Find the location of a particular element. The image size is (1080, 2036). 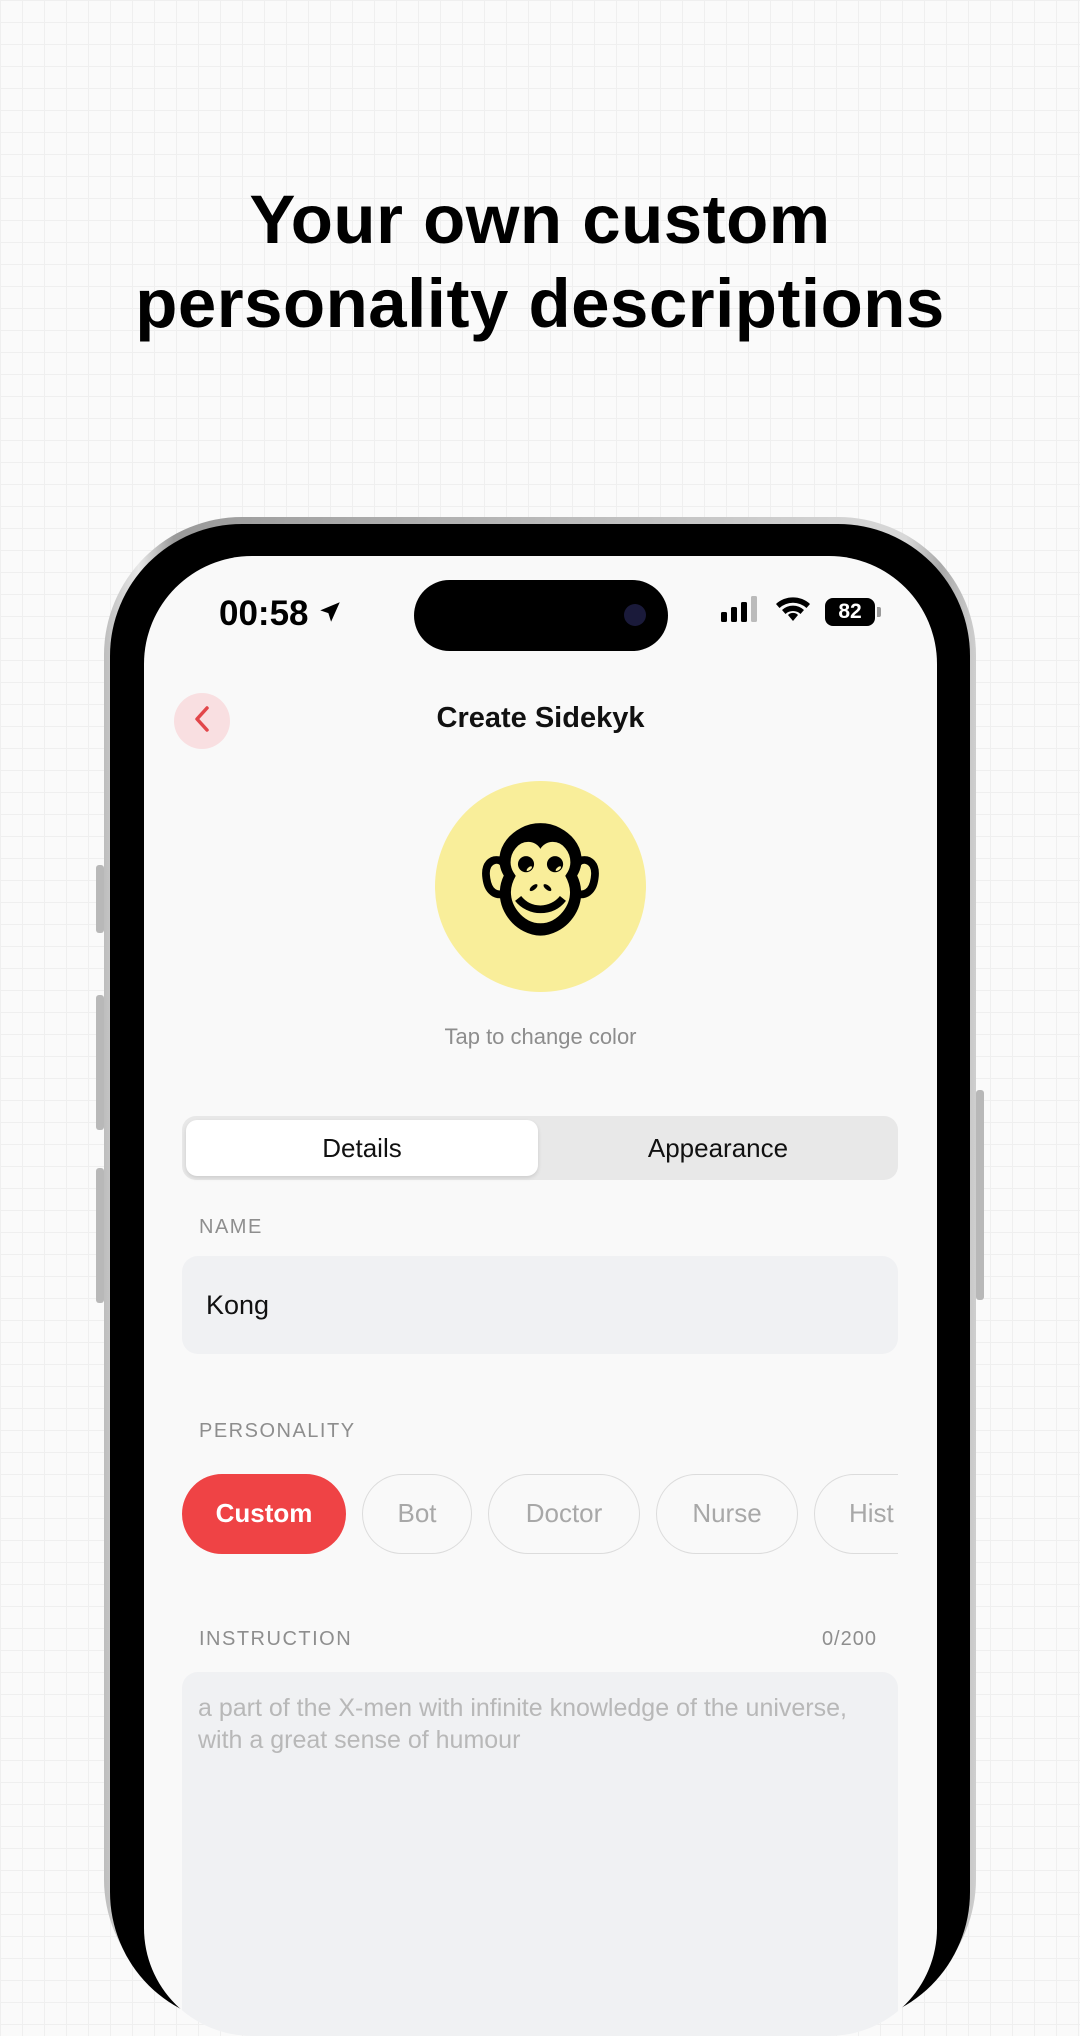

monkey-avatar-icon: 🐵 is located at coordinates (540, 886).